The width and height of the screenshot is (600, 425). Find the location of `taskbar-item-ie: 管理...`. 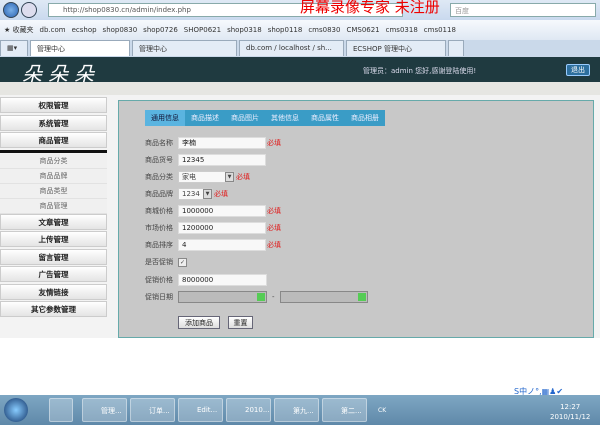

taskbar-item-ie: 管理... is located at coordinates (104, 410).